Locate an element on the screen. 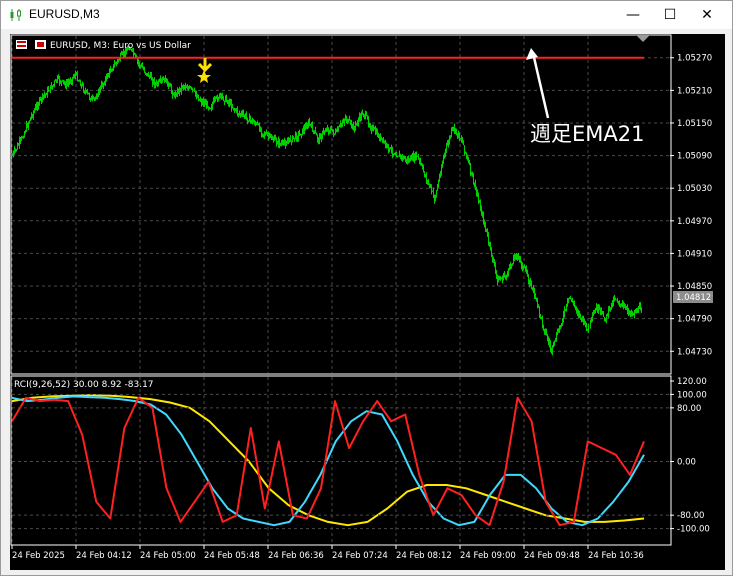 The width and height of the screenshot is (733, 576). rci-label: RCI(9,26,52) 30.00 8.92 -83.17 is located at coordinates (84, 385).